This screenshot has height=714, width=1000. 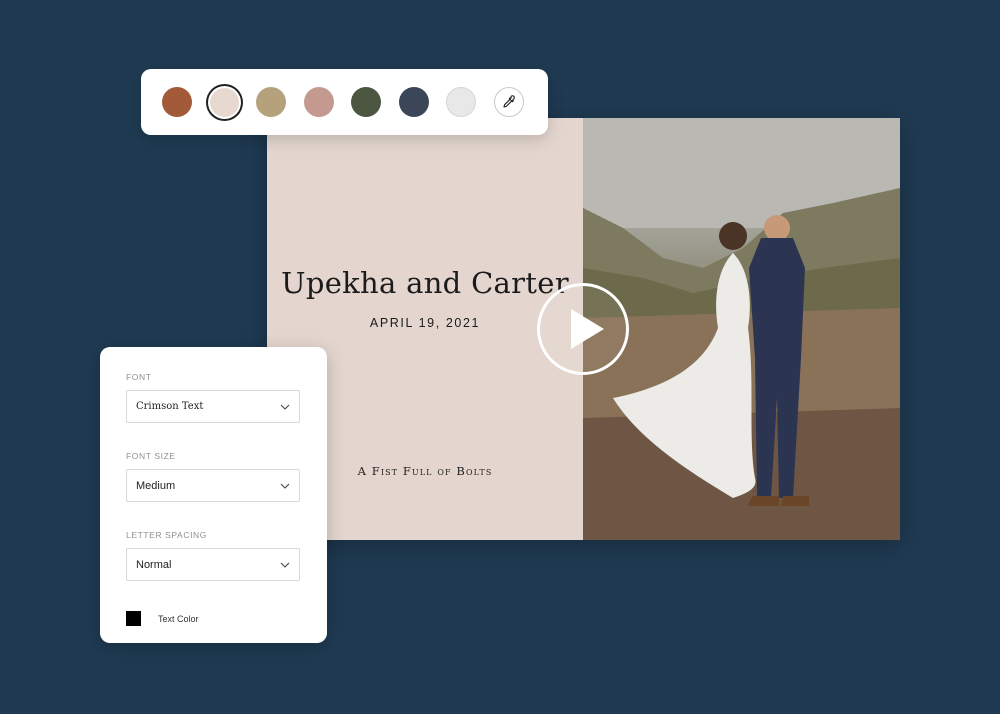 I want to click on text-color-swatch, so click(x=133, y=618).